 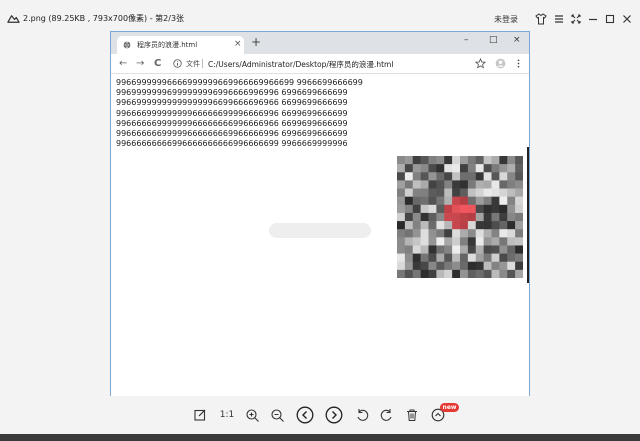 I want to click on fullscreen-icon, so click(x=576, y=19).